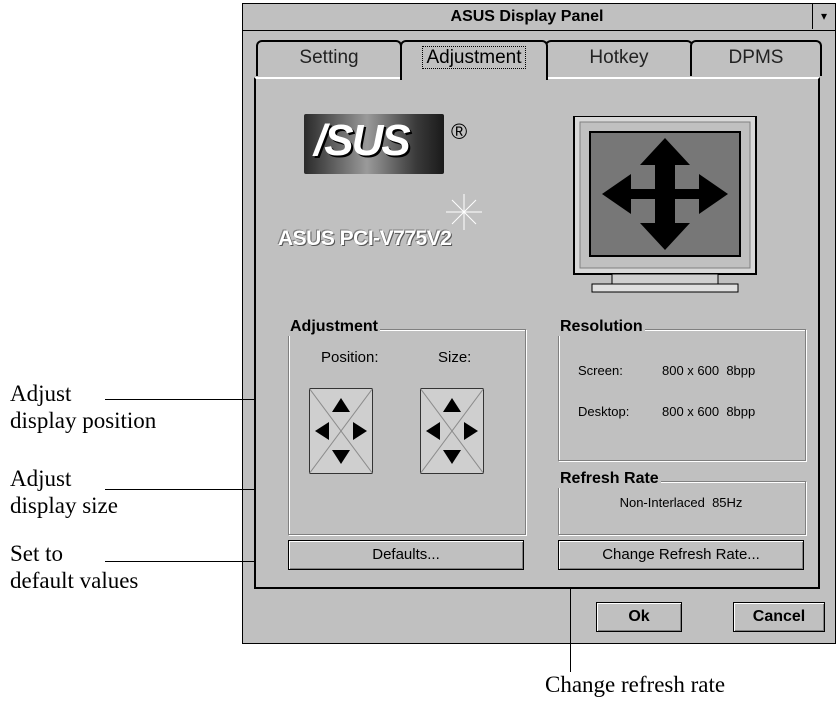 The image size is (837, 704). Describe the element at coordinates (41, 393) in the screenshot. I see `annotation-position-line1: Adjust` at that location.